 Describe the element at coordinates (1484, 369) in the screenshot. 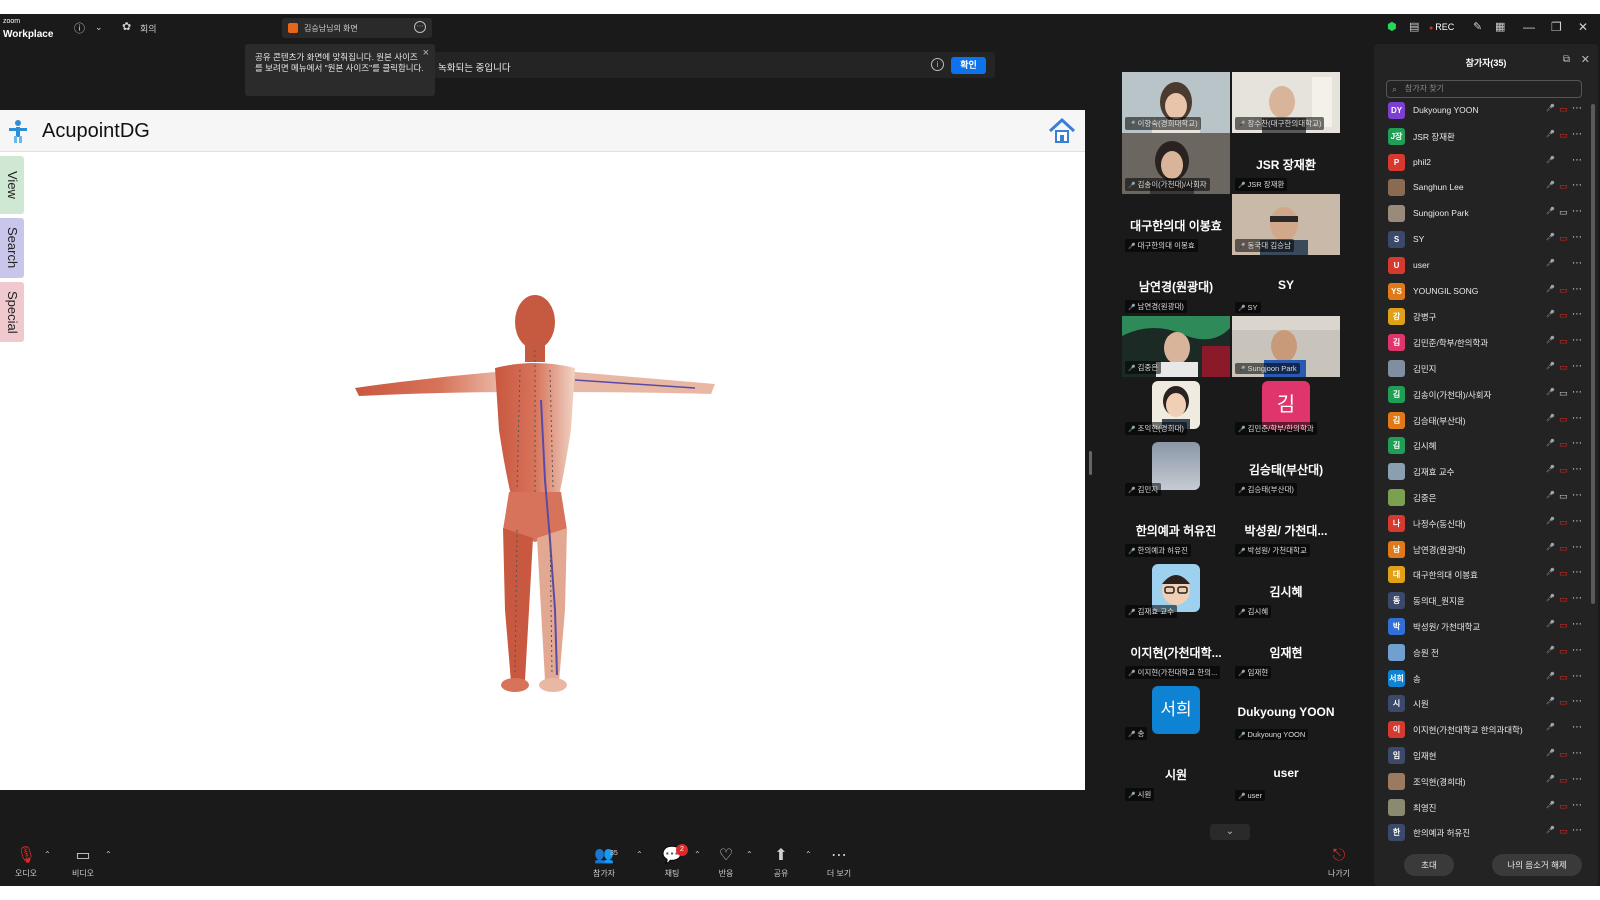

I see `participant-row: 김민지 🎤 ▭ ⋯` at that location.